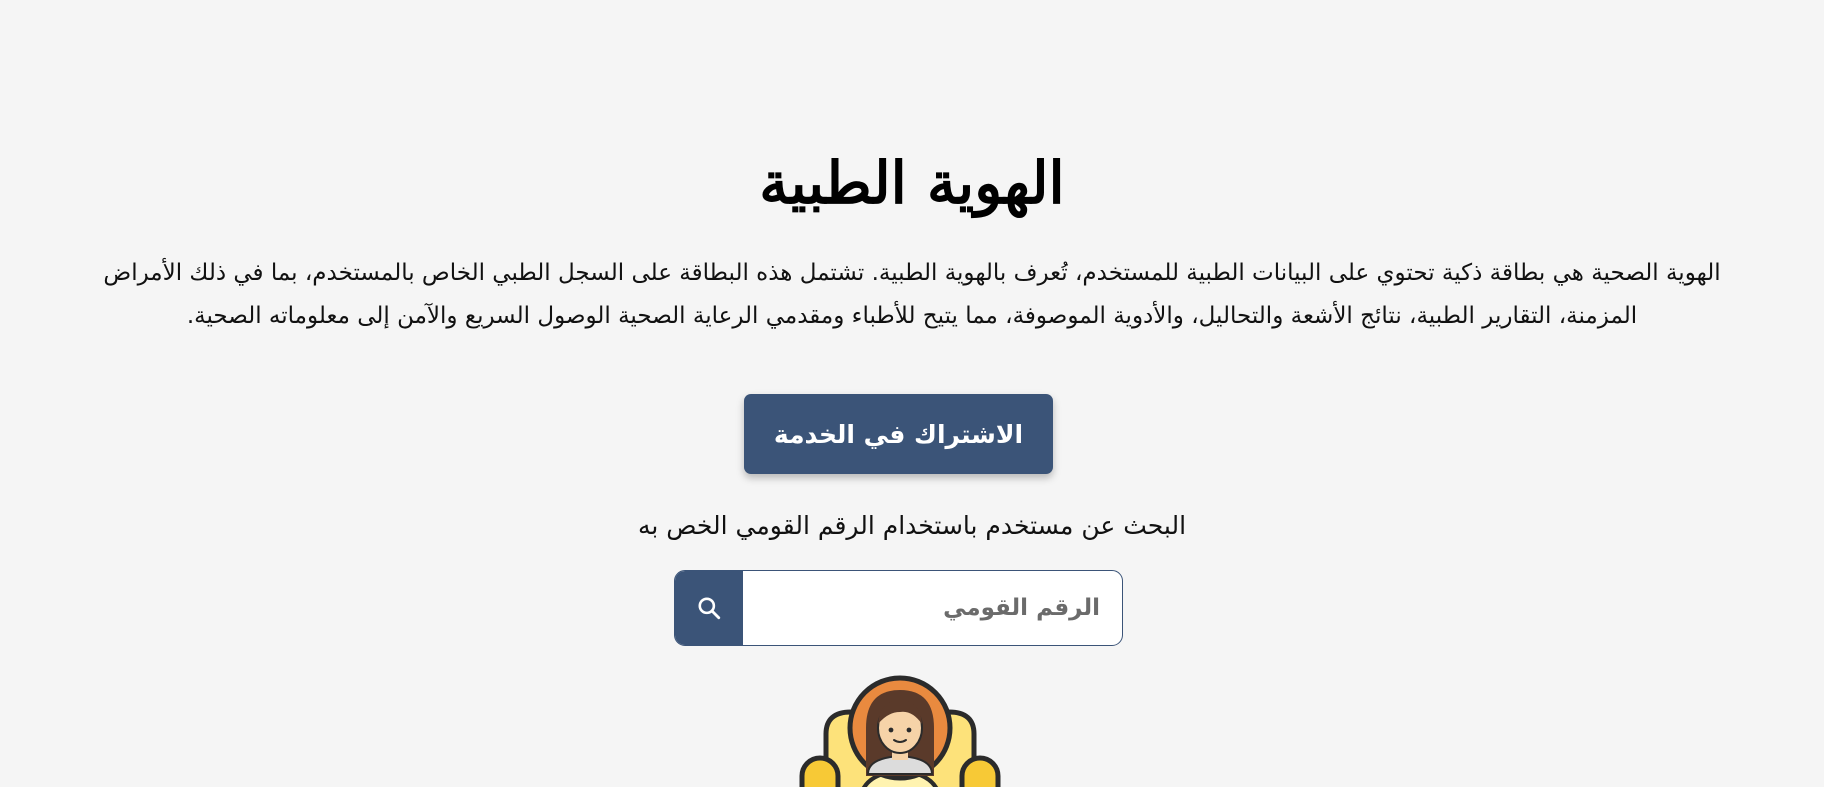 Image resolution: width=1824 pixels, height=787 pixels. I want to click on search-button, so click(709, 608).